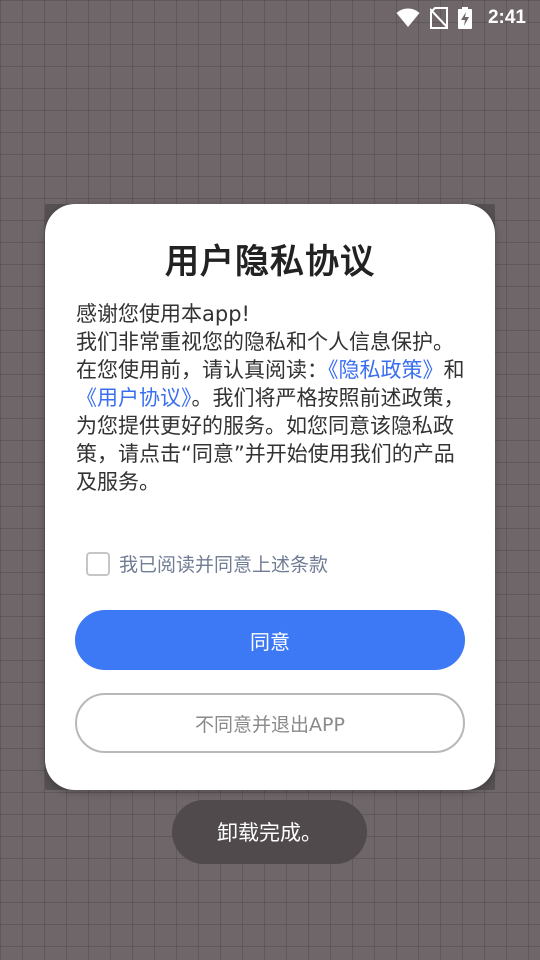 Image resolution: width=540 pixels, height=960 pixels. Describe the element at coordinates (270, 262) in the screenshot. I see `dialog-title: 用户隐私协议` at that location.